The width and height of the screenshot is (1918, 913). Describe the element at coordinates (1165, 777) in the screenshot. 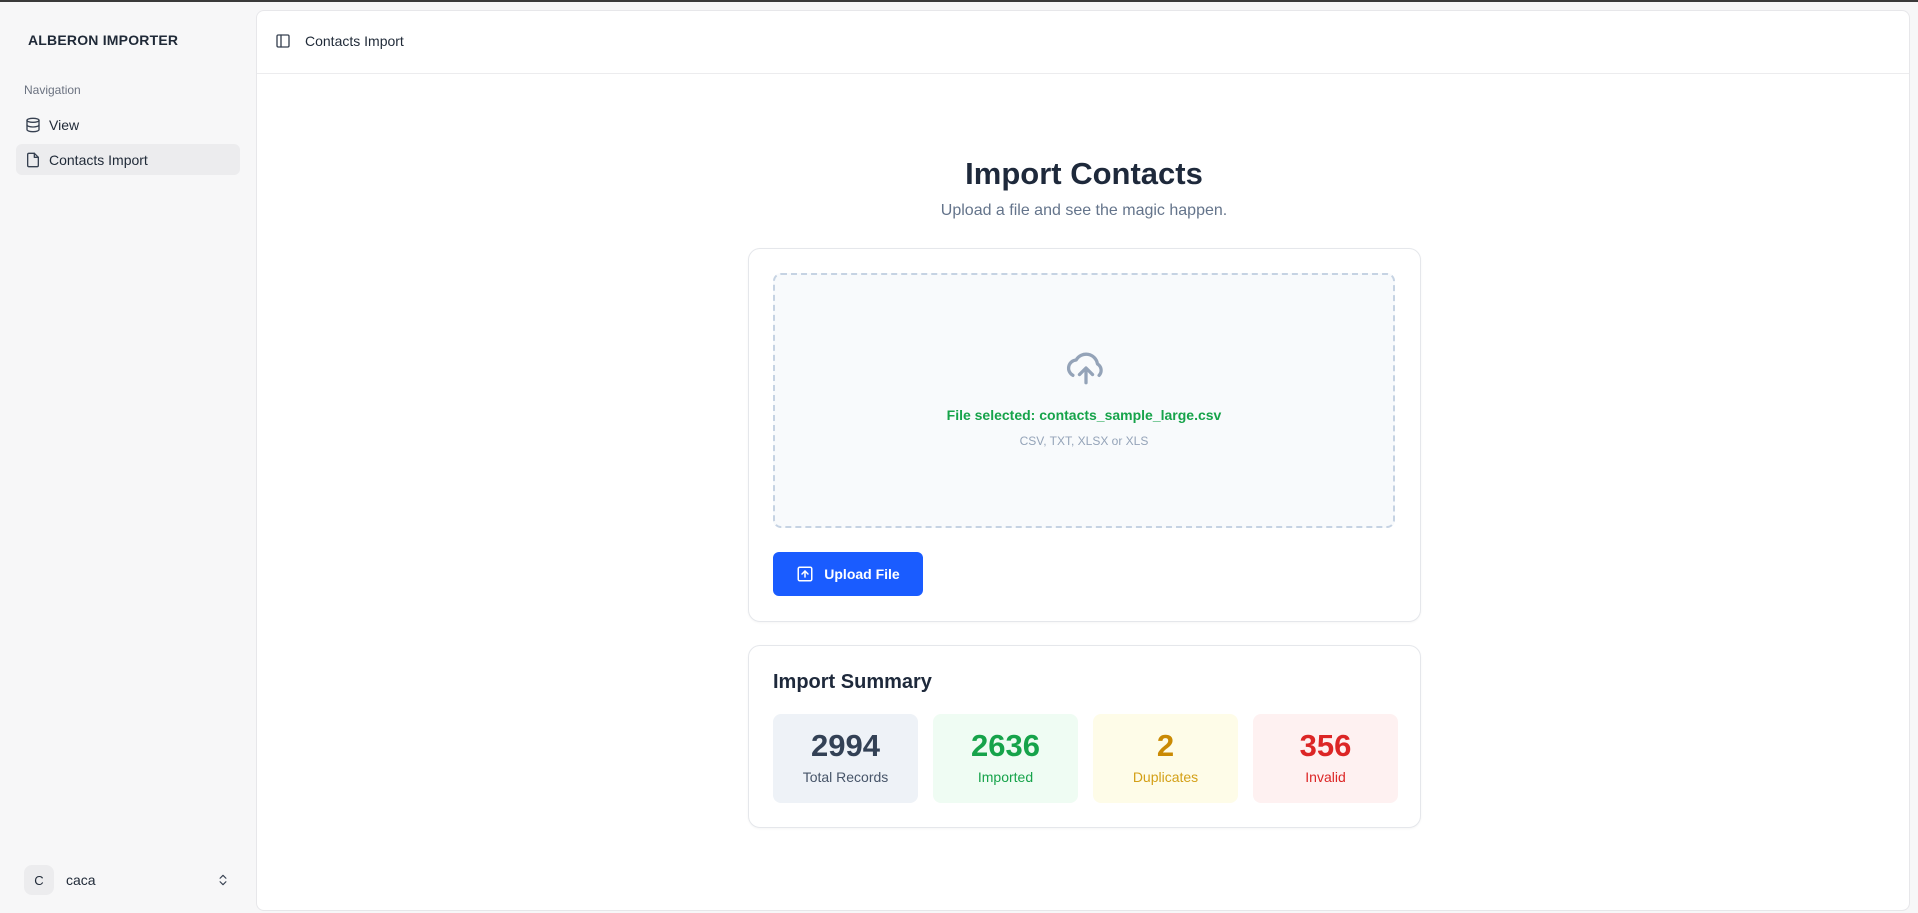

I see `stat-label: Duplicates` at that location.